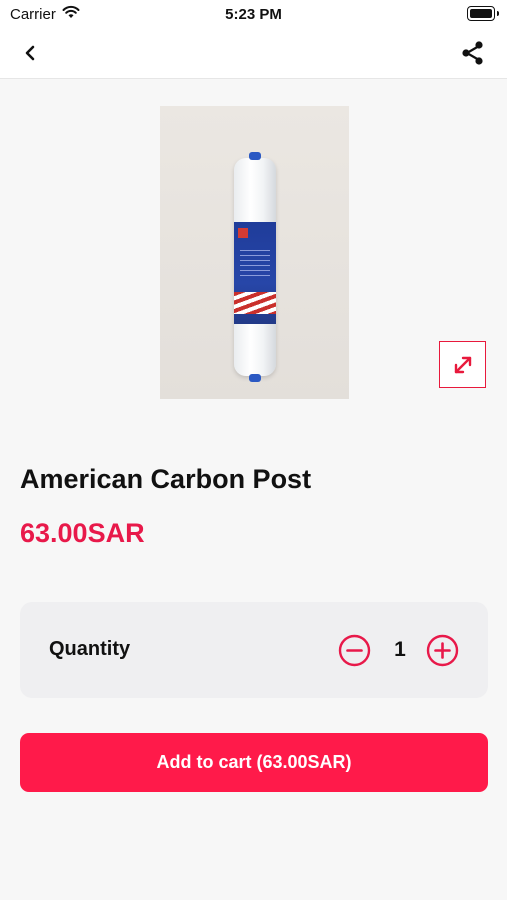  I want to click on clock: 5:23 PM, so click(253, 14).